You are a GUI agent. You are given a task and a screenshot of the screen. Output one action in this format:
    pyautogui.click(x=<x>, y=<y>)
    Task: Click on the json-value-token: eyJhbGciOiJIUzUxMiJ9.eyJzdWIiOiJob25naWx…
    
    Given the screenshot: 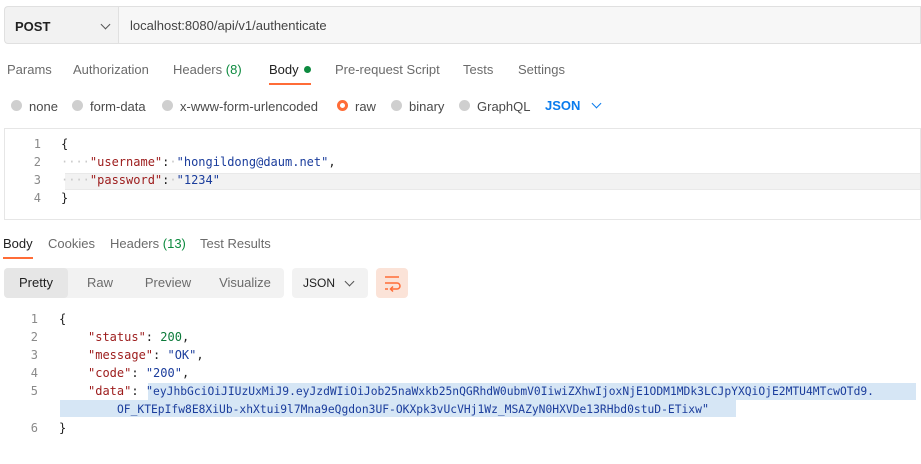 What is the action you would take?
    pyautogui.click(x=513, y=391)
    